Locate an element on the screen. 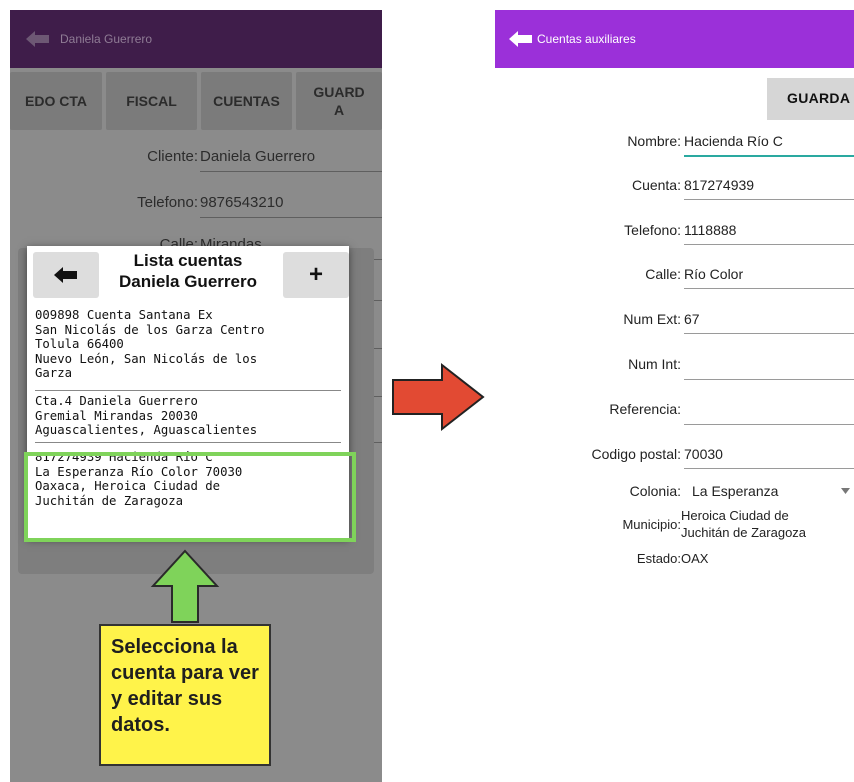  num-ext-field: 67 is located at coordinates (769, 322).